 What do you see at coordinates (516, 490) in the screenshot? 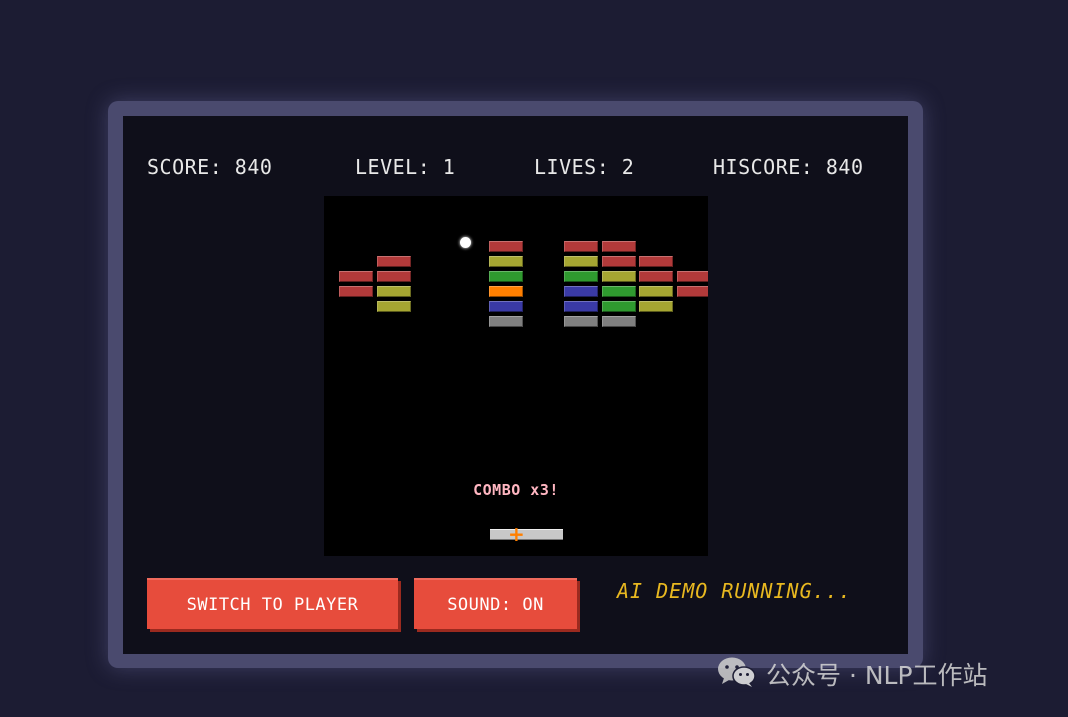
I see `combo-text: COMBO x3!` at bounding box center [516, 490].